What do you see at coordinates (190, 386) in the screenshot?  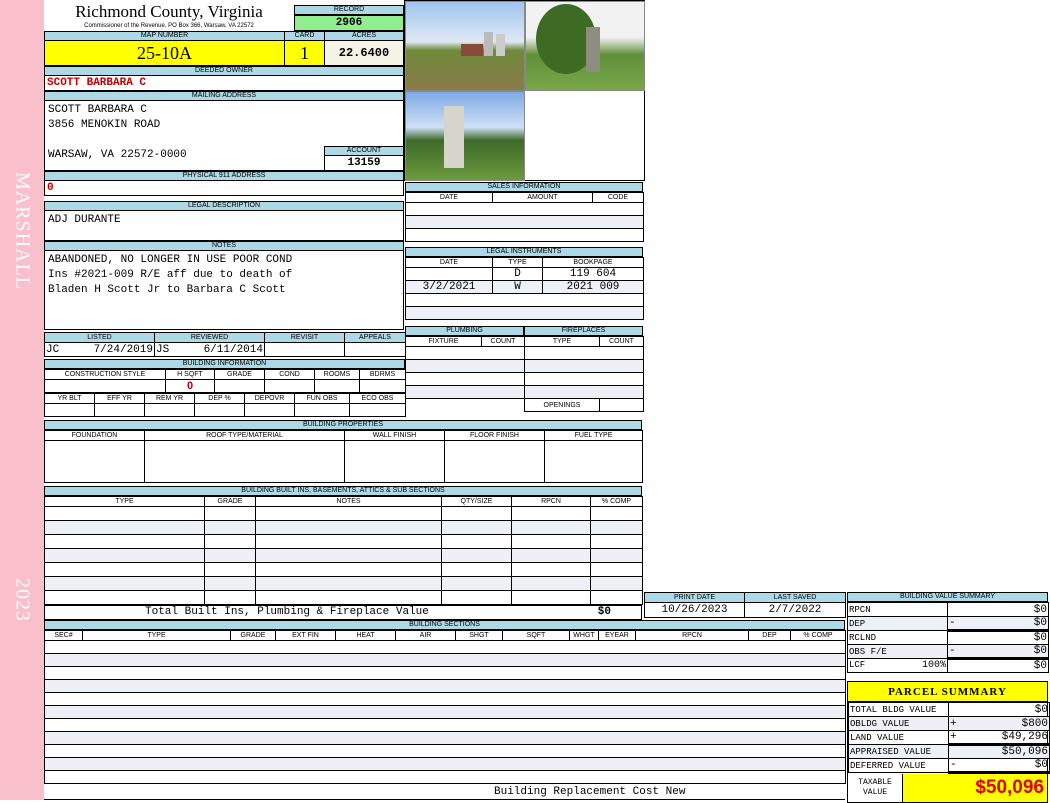 I see `h-sqft-value: 0` at bounding box center [190, 386].